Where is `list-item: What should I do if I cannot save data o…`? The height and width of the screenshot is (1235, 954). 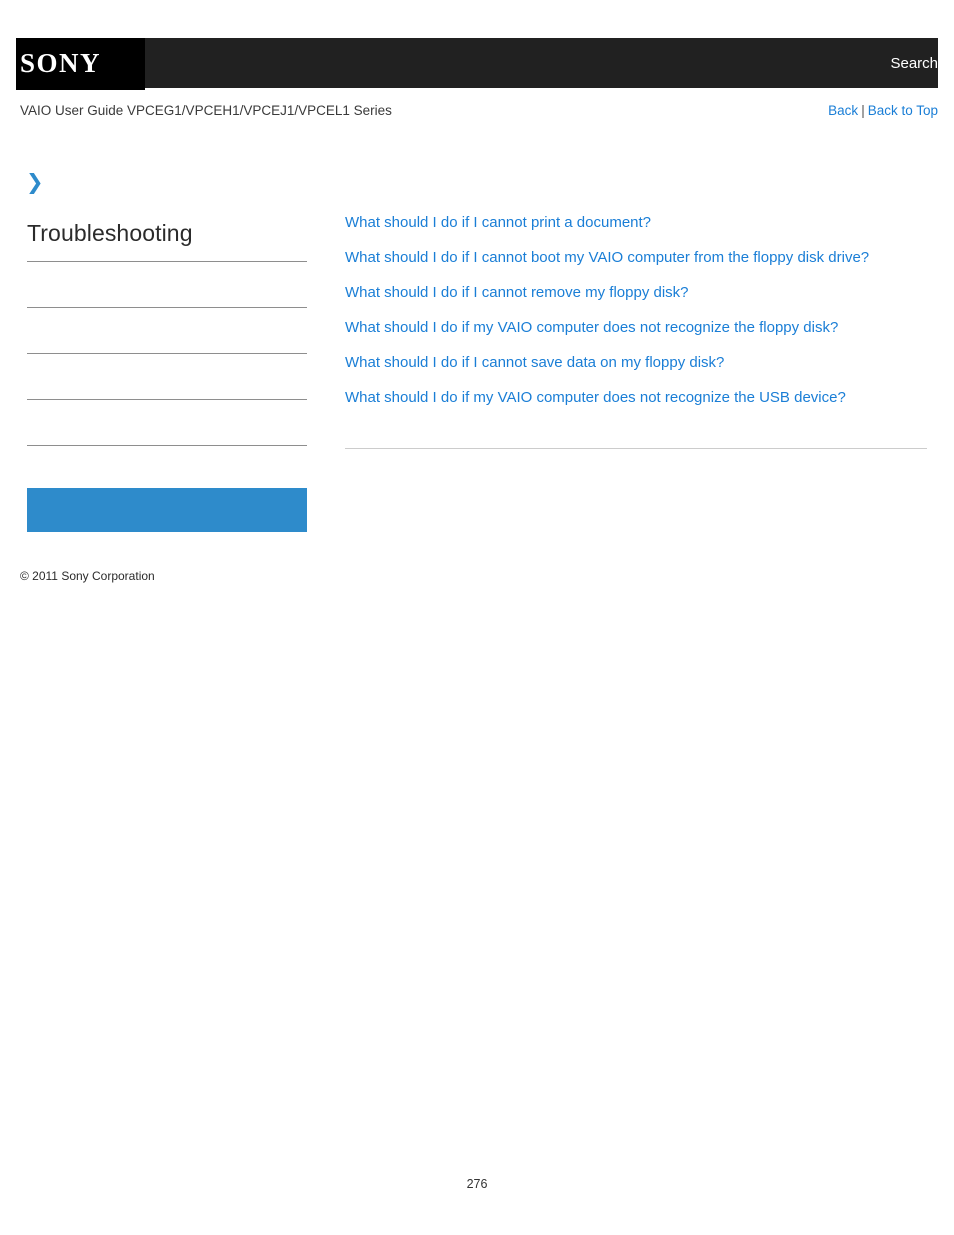
list-item: What should I do if I cannot save data o… is located at coordinates (636, 362).